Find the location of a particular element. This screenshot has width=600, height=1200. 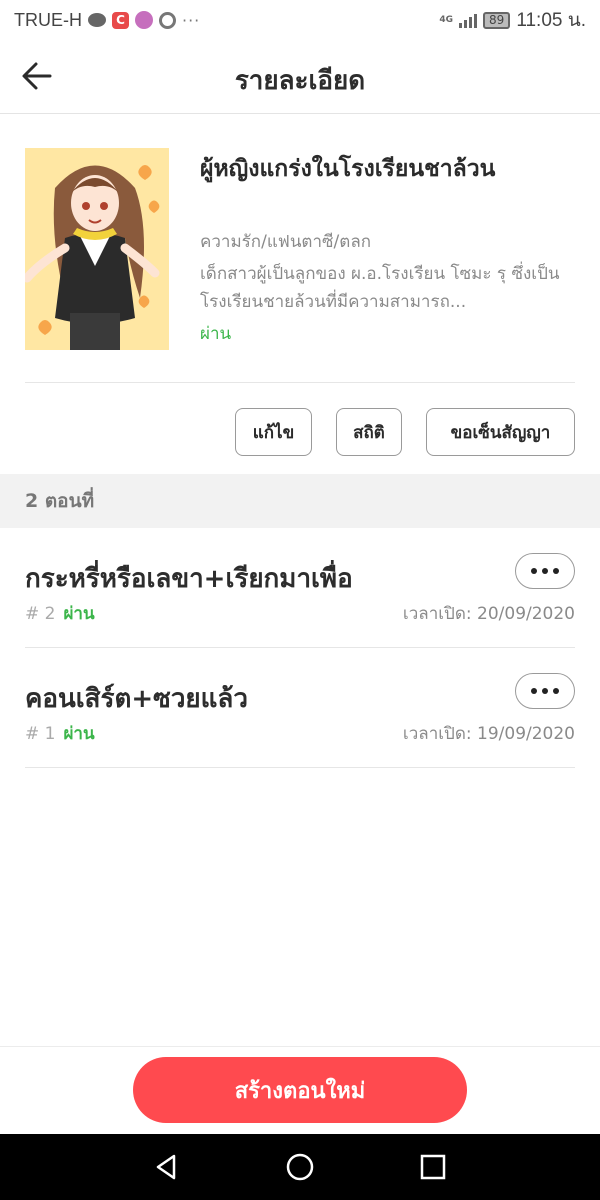

signal-icon is located at coordinates (468, 20).